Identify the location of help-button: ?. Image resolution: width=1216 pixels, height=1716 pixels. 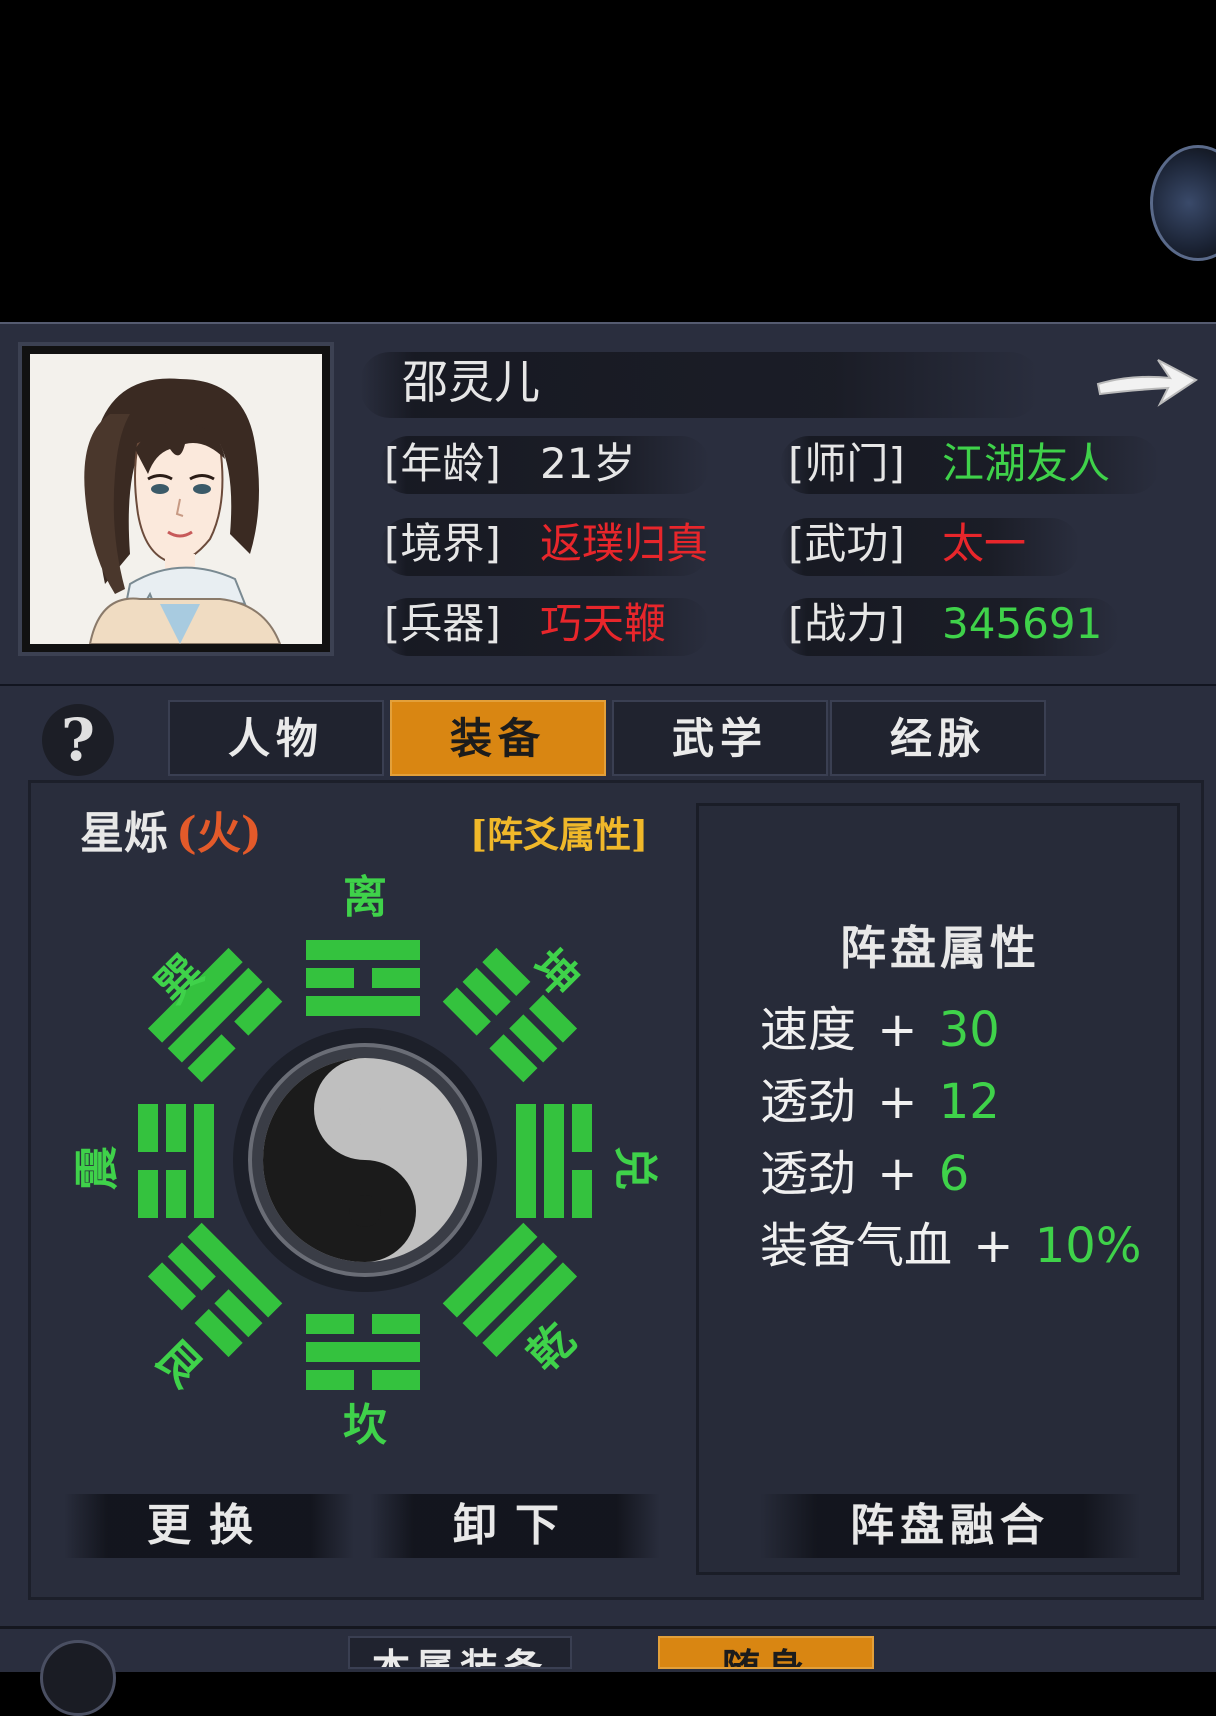
(78, 740).